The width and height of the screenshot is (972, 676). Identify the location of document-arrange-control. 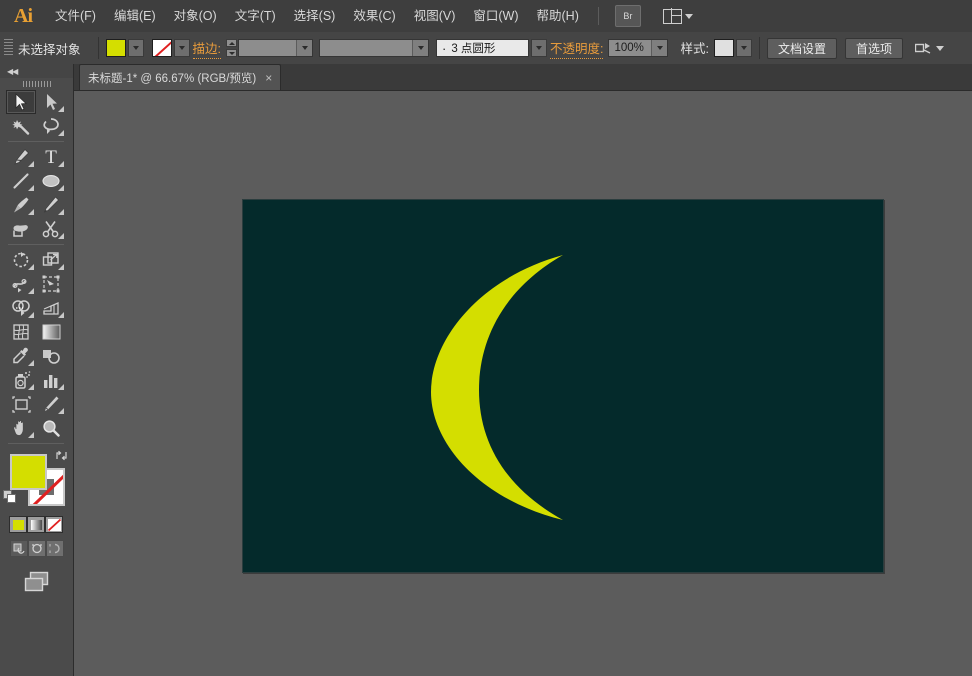
(929, 48).